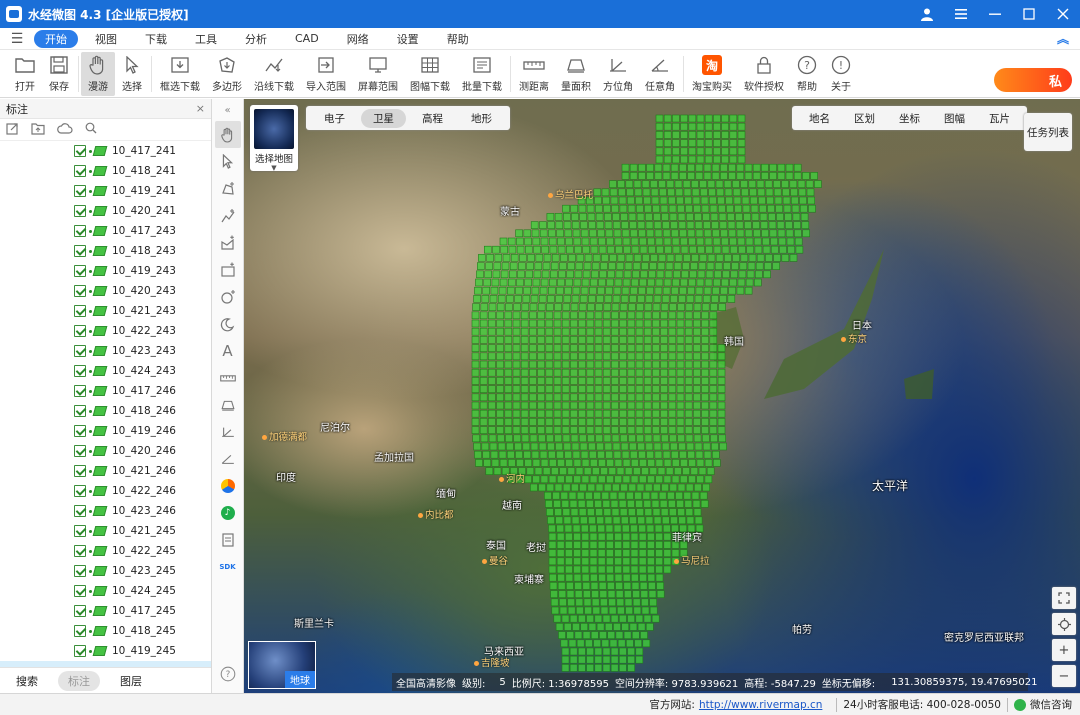  Describe the element at coordinates (105, 151) in the screenshot. I see `annotation-item: 10_417_241` at that location.